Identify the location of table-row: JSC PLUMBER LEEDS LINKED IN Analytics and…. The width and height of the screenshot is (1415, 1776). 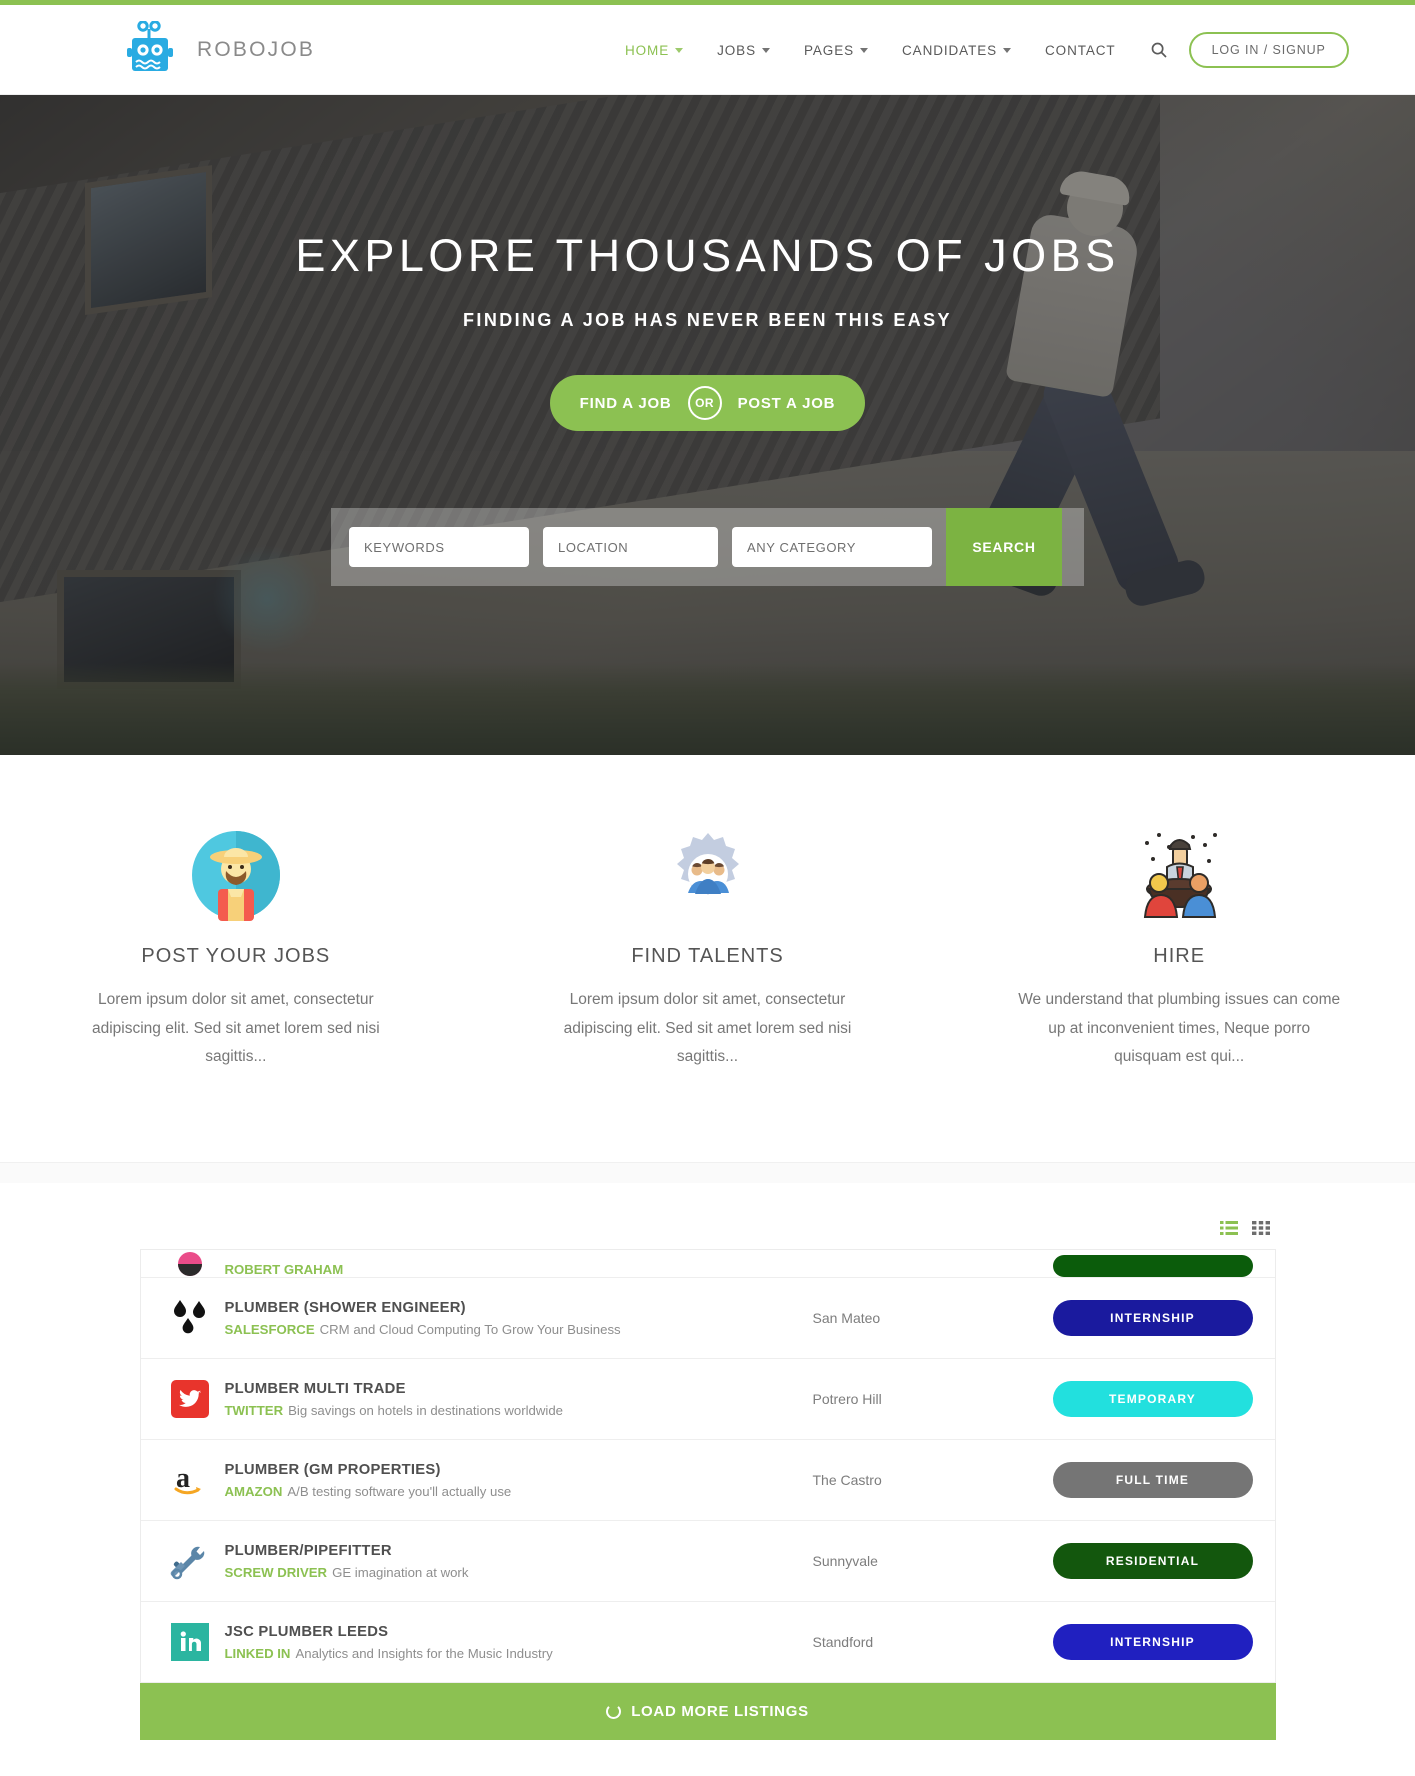
(707, 1643).